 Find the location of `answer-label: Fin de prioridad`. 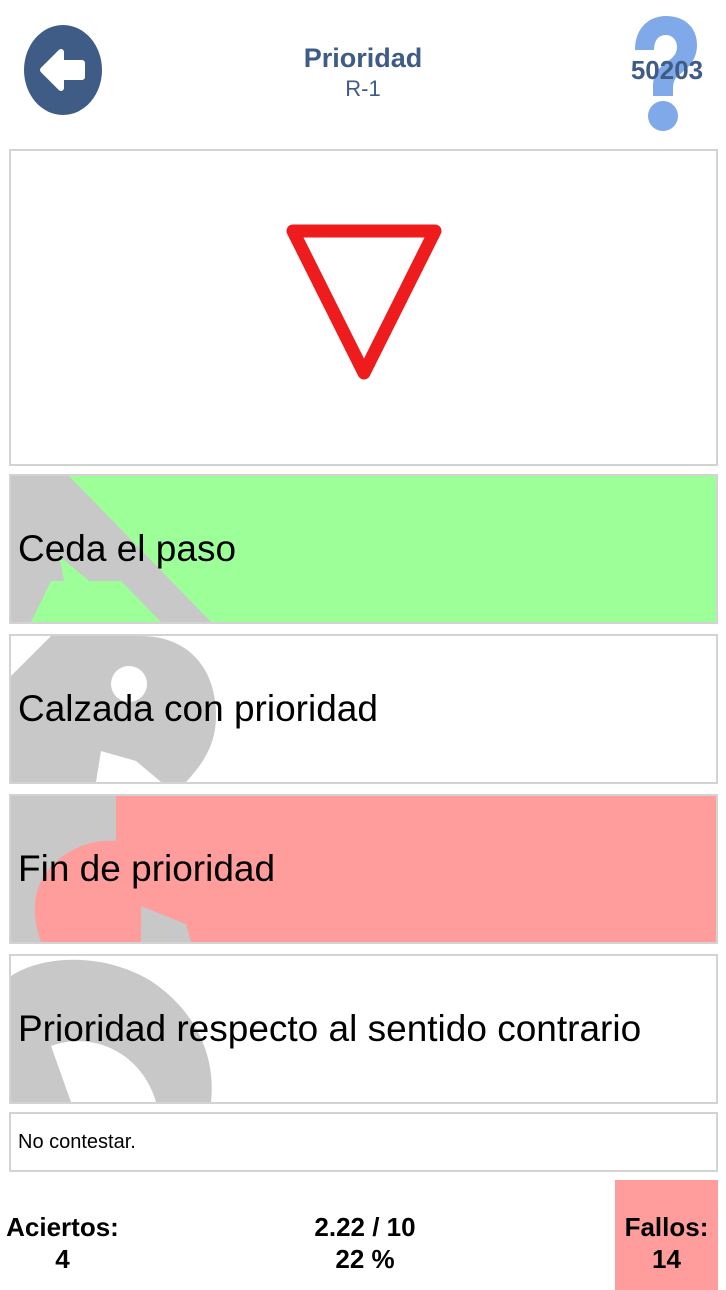

answer-label: Fin de prioridad is located at coordinates (147, 868).